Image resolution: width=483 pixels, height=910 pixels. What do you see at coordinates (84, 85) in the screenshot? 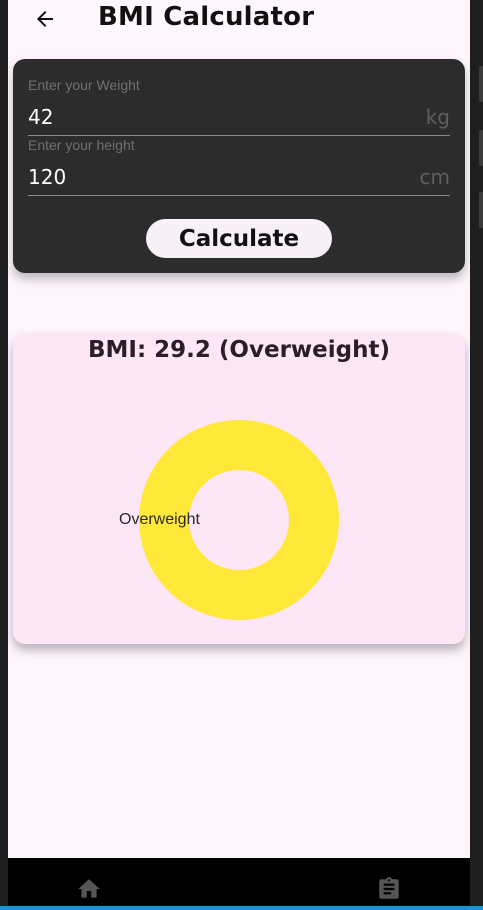
I see `weight-hint: Enter your Weight` at bounding box center [84, 85].